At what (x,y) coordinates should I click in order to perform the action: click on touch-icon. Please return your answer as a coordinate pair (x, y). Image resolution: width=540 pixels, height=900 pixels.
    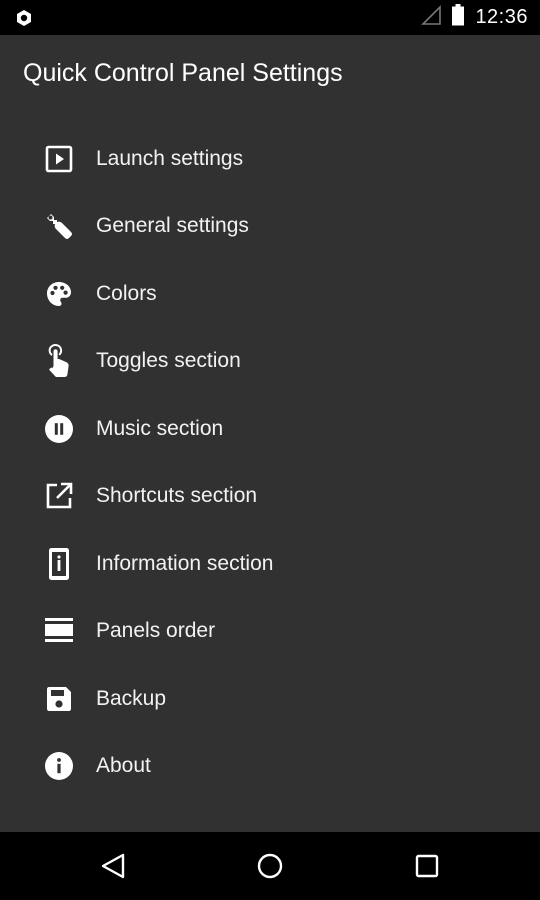
    Looking at the image, I should click on (59, 361).